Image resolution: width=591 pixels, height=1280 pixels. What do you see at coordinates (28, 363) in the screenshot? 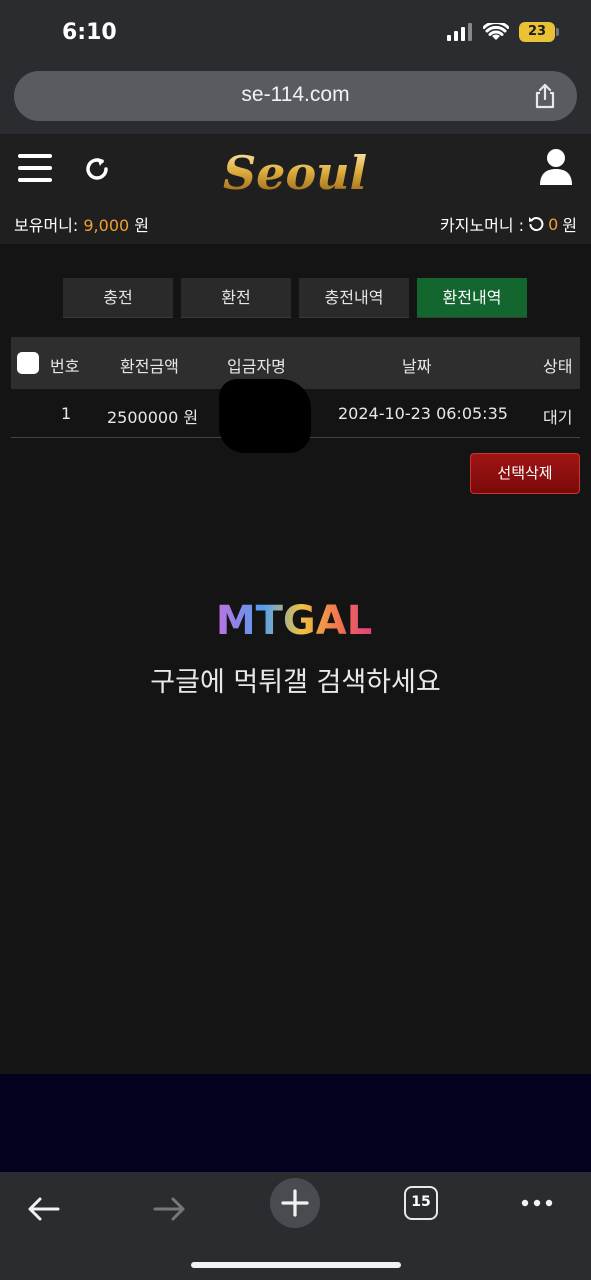
I see `select-all-checkbox` at bounding box center [28, 363].